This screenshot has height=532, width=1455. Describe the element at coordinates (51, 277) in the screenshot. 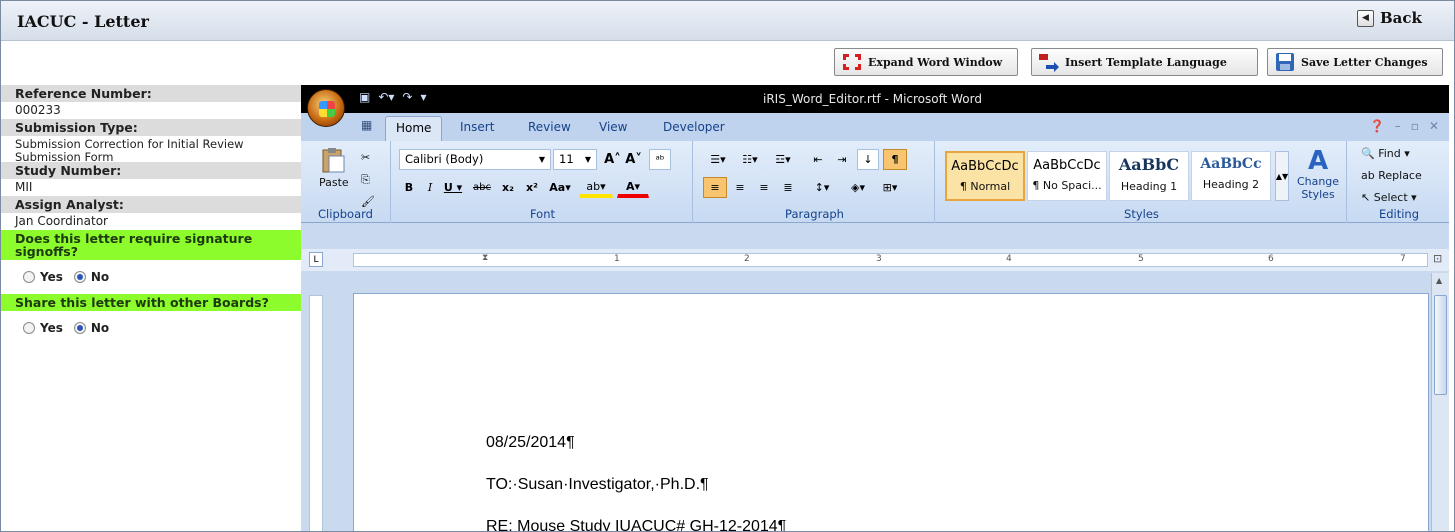

I see `signature-yes-label: Yes` at that location.